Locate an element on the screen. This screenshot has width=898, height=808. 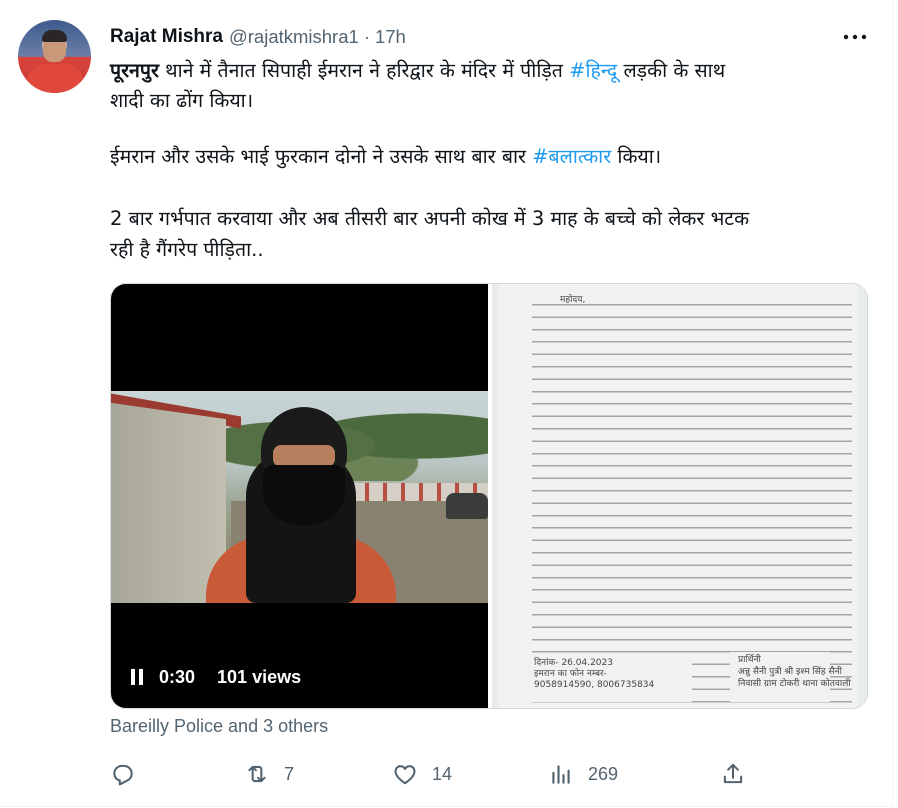
reply-button is located at coordinates (123, 774).